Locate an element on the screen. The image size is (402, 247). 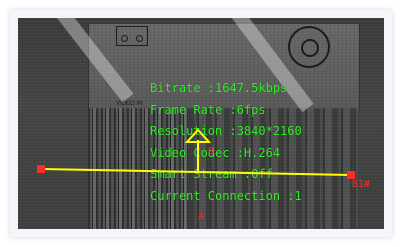
direction-label: B is located at coordinates (211, 151).